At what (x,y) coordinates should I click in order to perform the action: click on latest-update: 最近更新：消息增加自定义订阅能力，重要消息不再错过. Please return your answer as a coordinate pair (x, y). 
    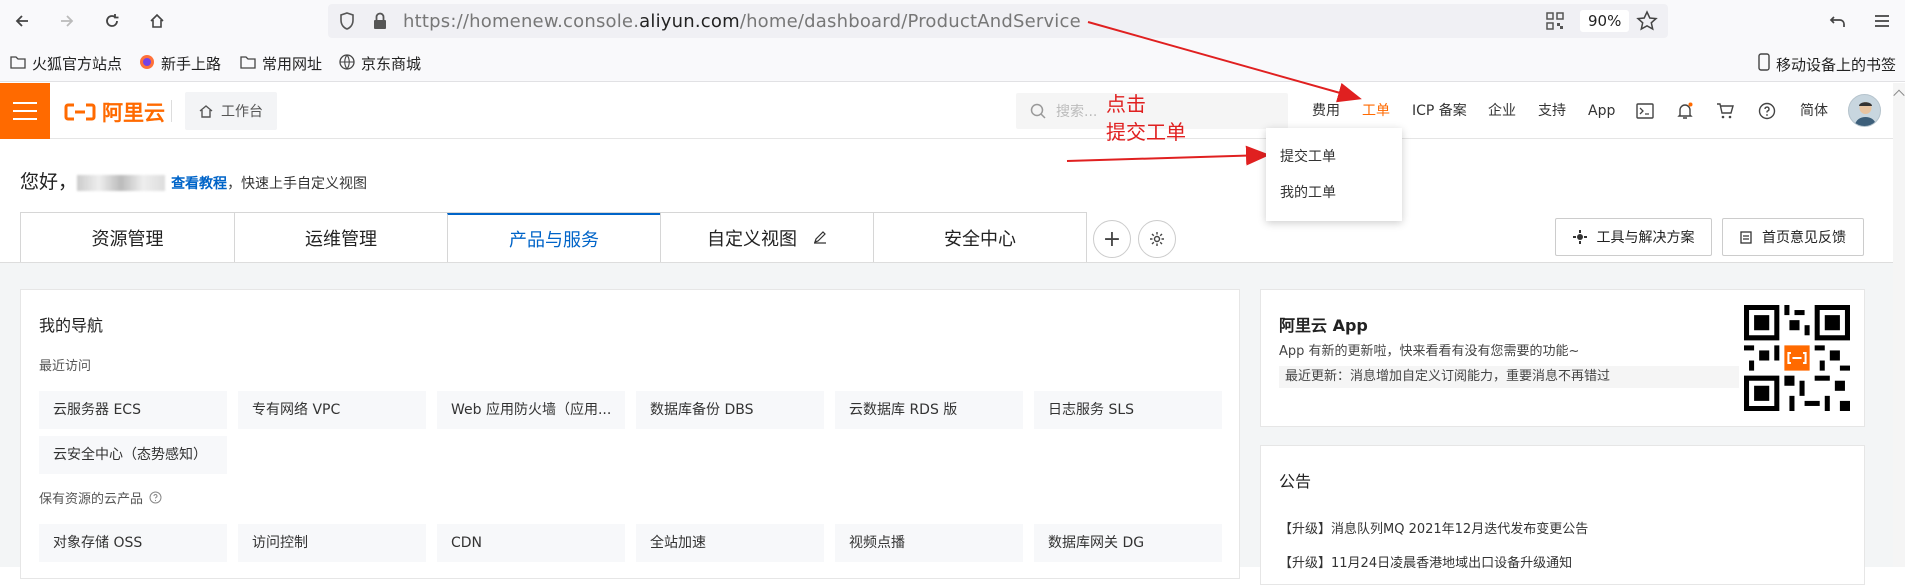
    Looking at the image, I should click on (1509, 377).